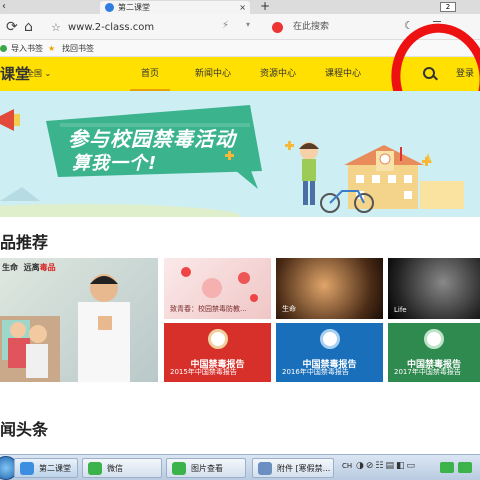  What do you see at coordinates (27, 468) in the screenshot?
I see `browser-icon` at bounding box center [27, 468].